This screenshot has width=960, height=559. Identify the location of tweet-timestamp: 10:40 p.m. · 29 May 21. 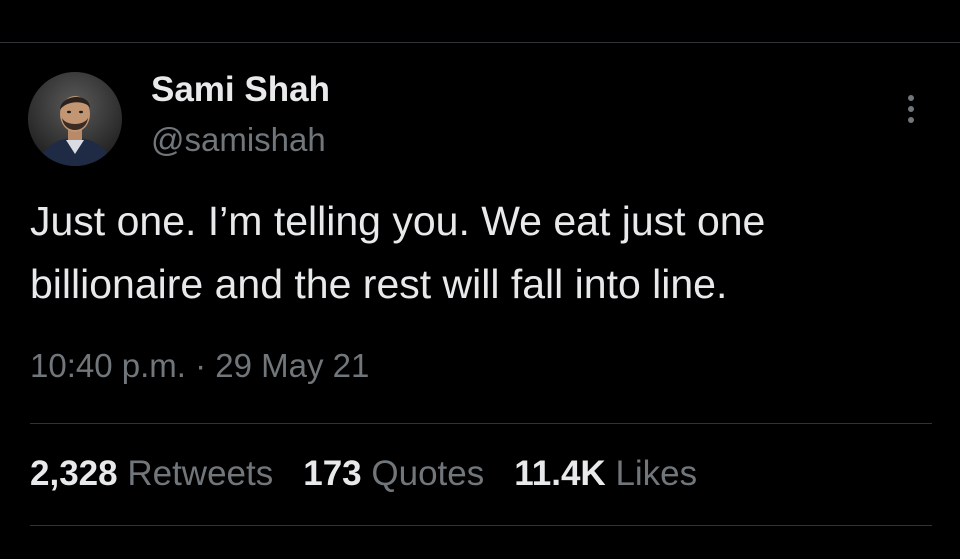
(199, 366).